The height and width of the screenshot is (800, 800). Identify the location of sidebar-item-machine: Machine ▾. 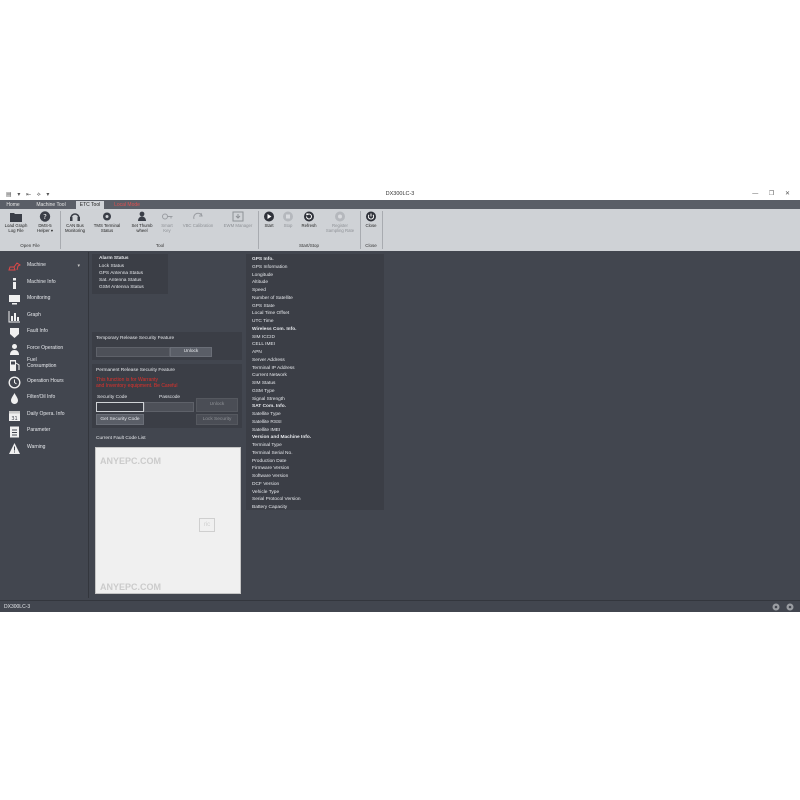
(43, 266).